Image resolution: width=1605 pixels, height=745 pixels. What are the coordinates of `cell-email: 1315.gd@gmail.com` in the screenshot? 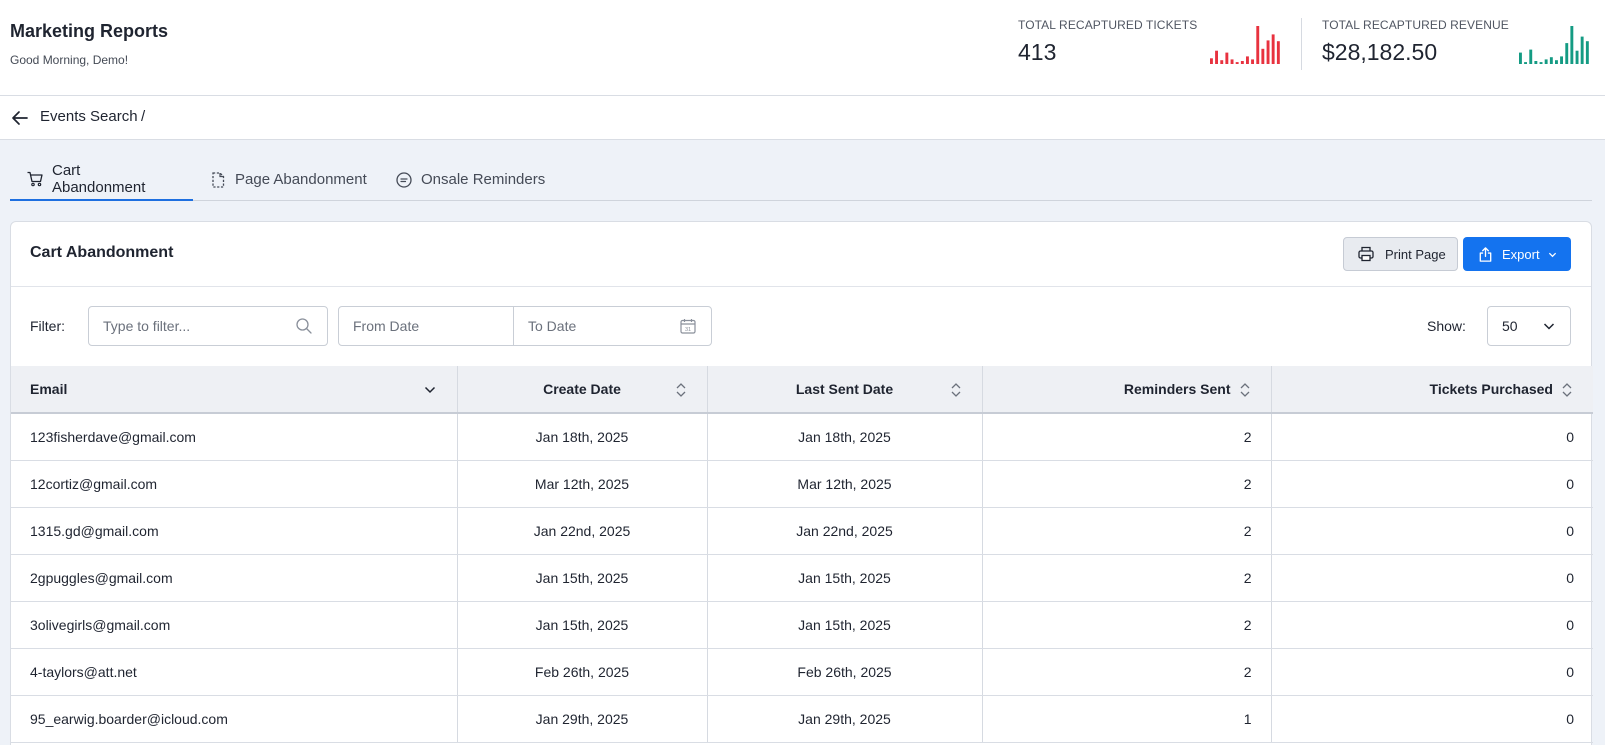 It's located at (234, 531).